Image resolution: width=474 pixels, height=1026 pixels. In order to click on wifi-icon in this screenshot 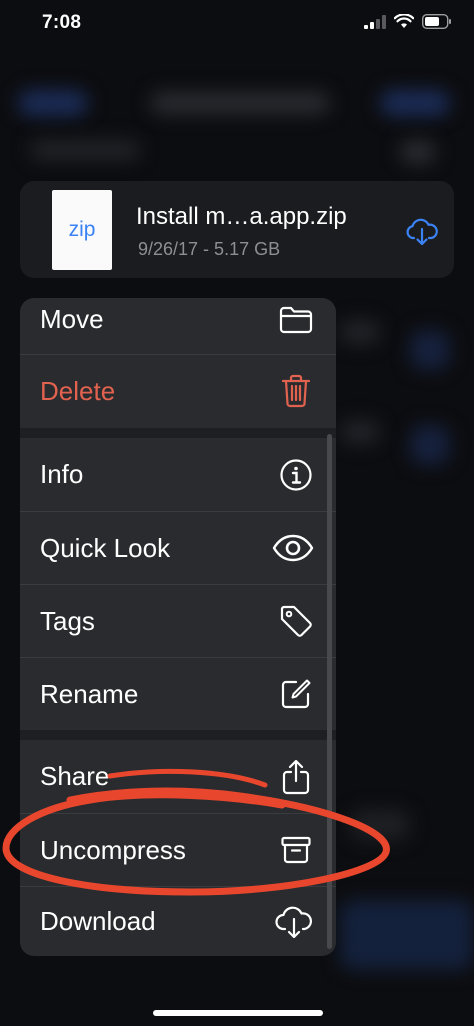, I will do `click(404, 21)`.